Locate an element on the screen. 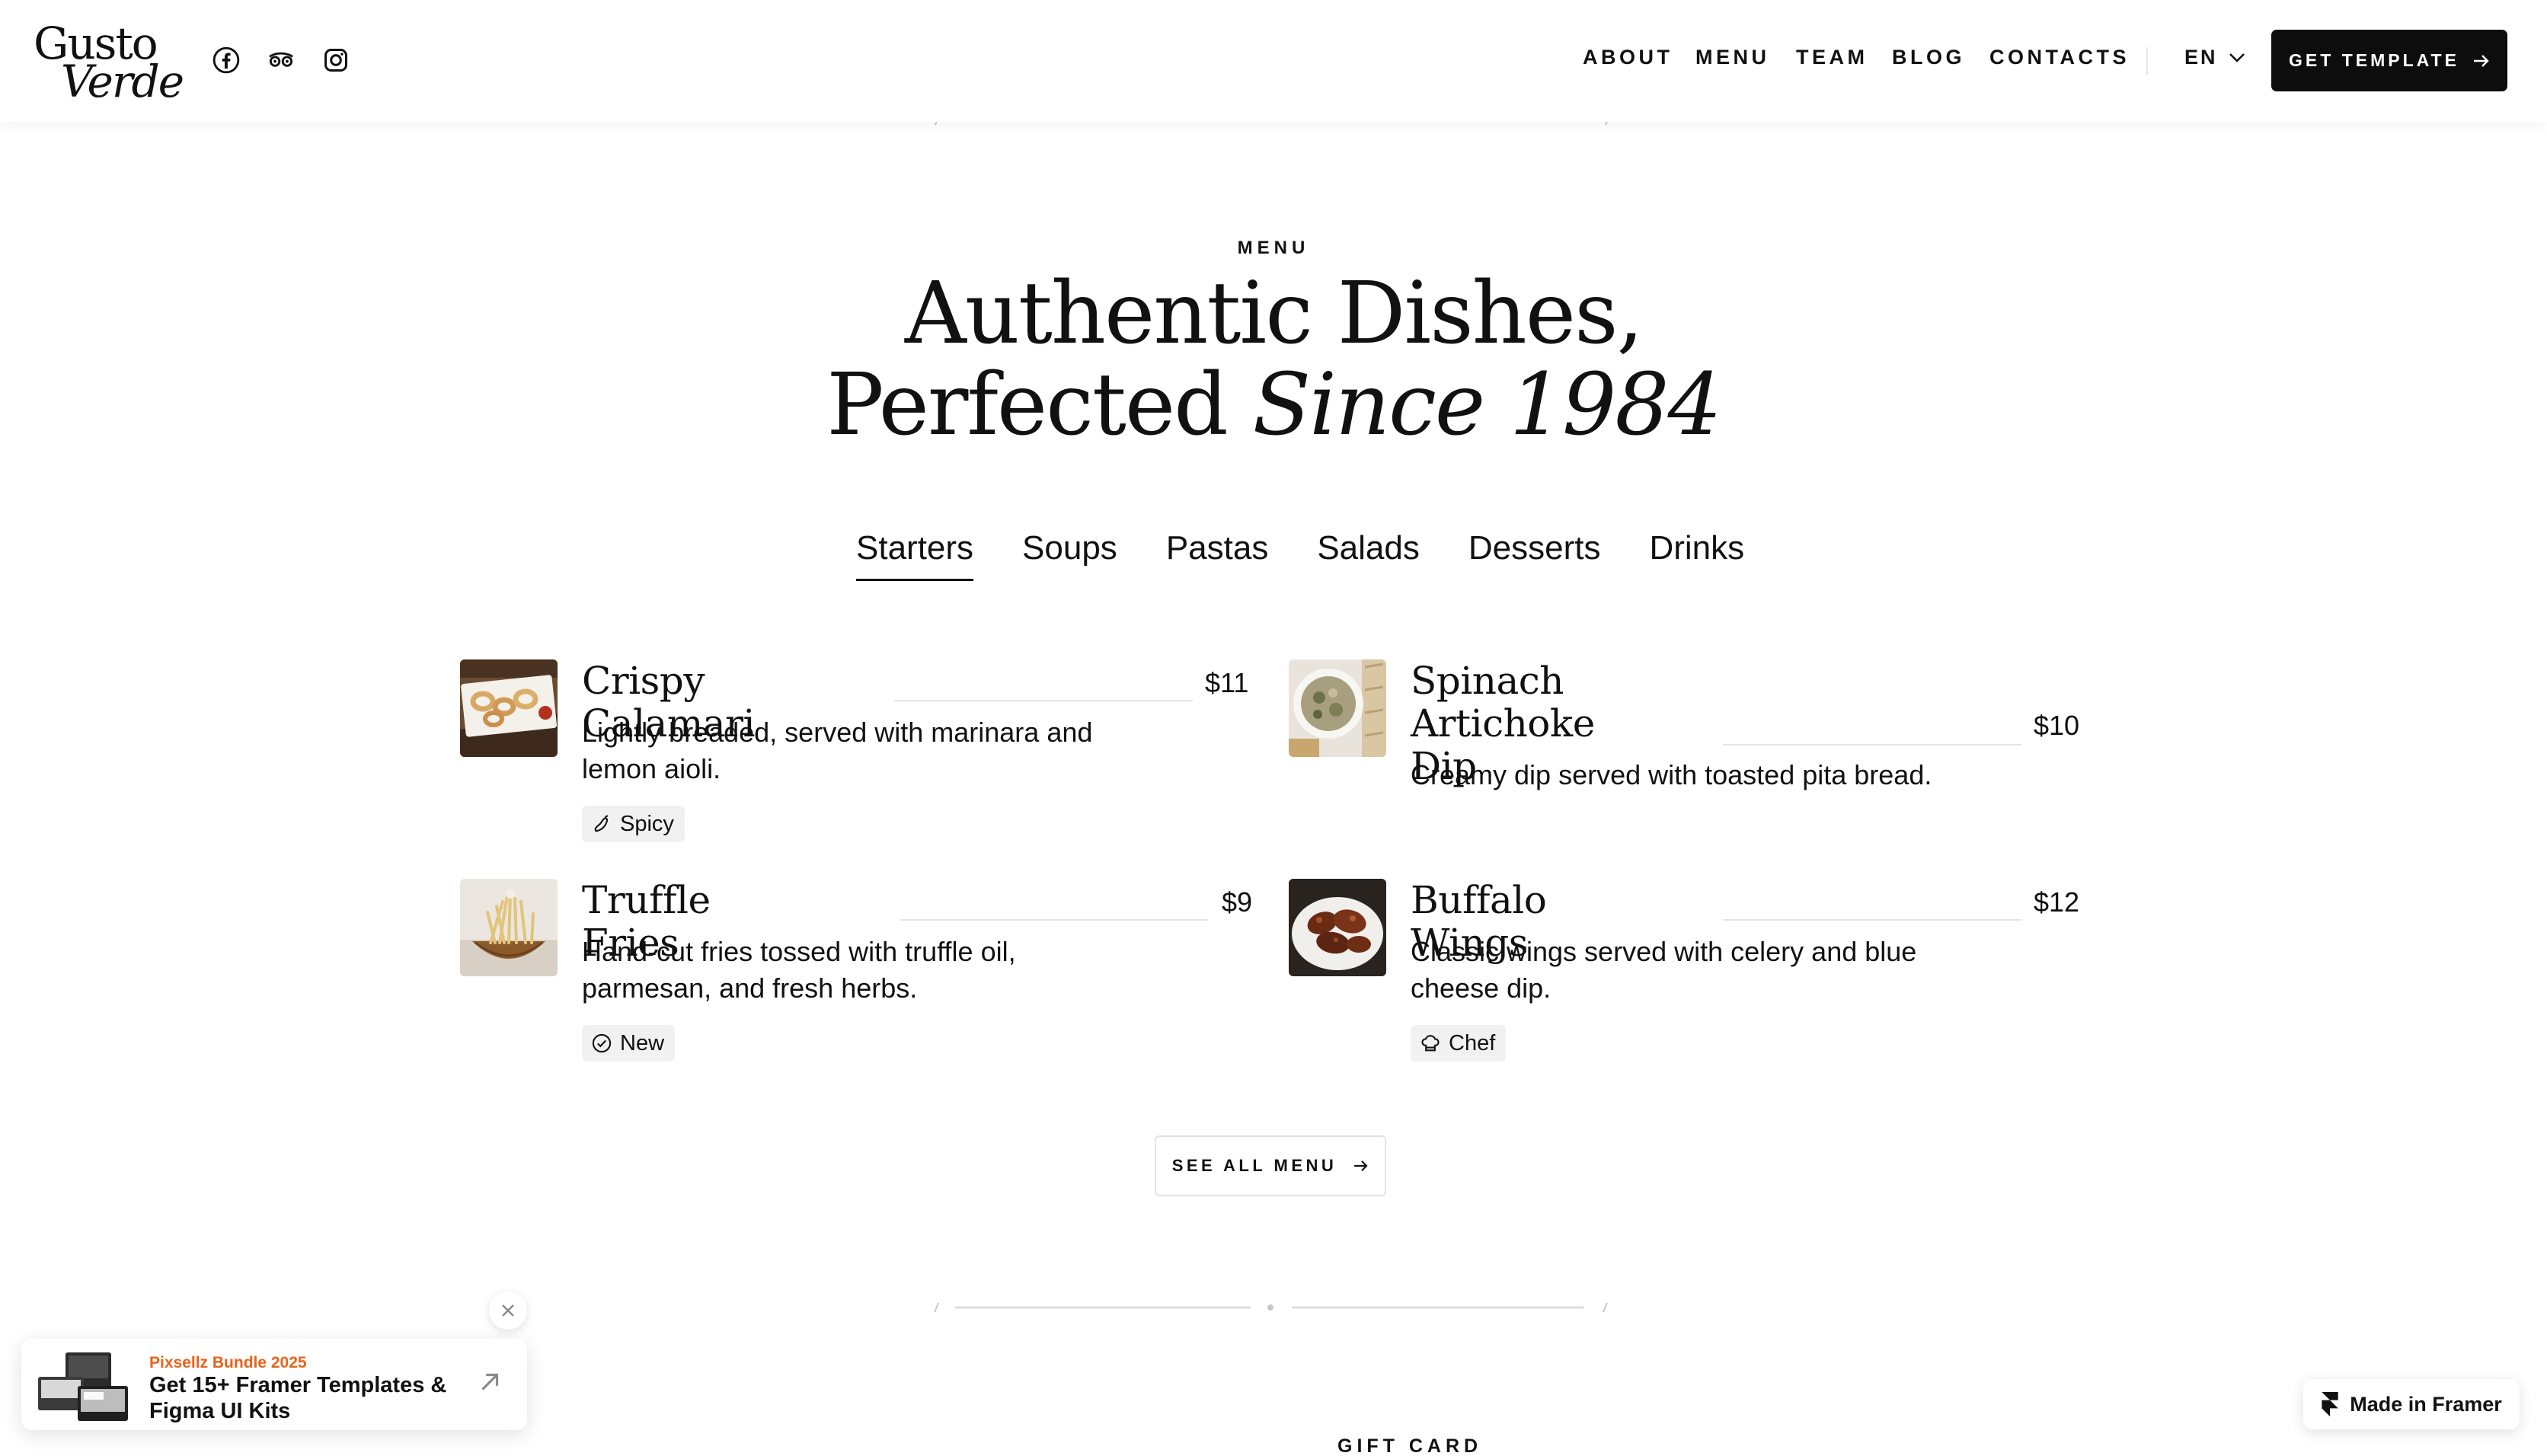 Image resolution: width=2547 pixels, height=1456 pixels. title-italic-part: Since 1984 is located at coordinates (1486, 405).